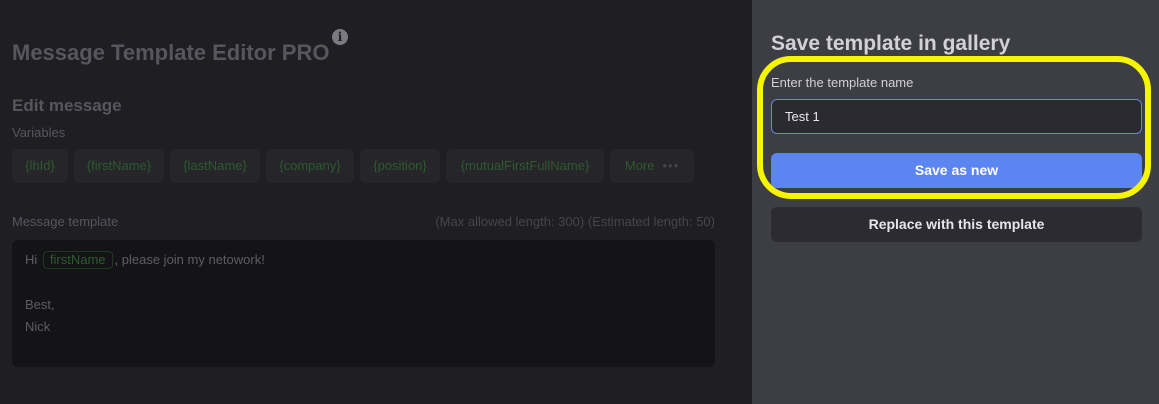 The height and width of the screenshot is (404, 1159). Describe the element at coordinates (119, 166) in the screenshot. I see `variable-chip-firstname: {firstName}` at that location.